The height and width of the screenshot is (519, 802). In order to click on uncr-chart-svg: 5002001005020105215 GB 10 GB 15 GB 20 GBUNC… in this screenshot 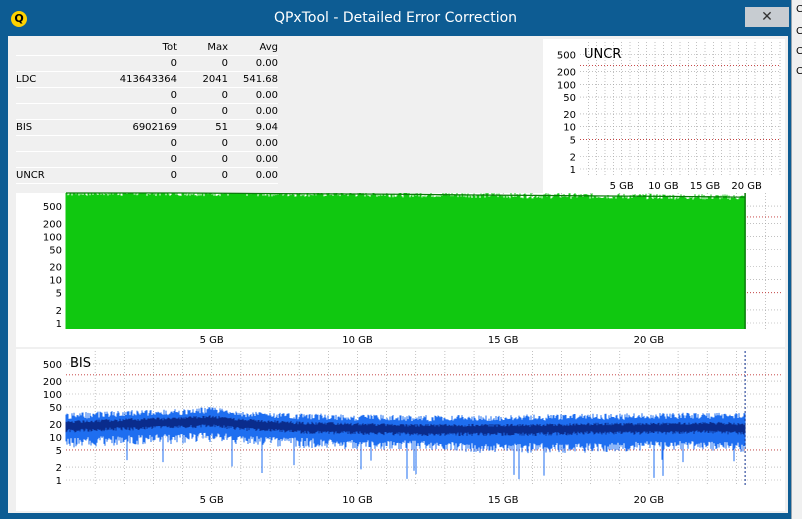, I will do `click(669, 117)`.